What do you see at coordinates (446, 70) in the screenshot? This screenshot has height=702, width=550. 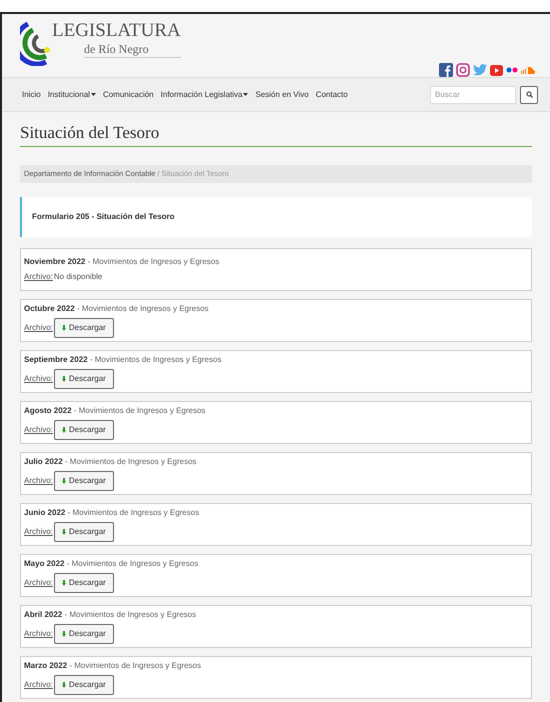 I see `facebook-icon` at bounding box center [446, 70].